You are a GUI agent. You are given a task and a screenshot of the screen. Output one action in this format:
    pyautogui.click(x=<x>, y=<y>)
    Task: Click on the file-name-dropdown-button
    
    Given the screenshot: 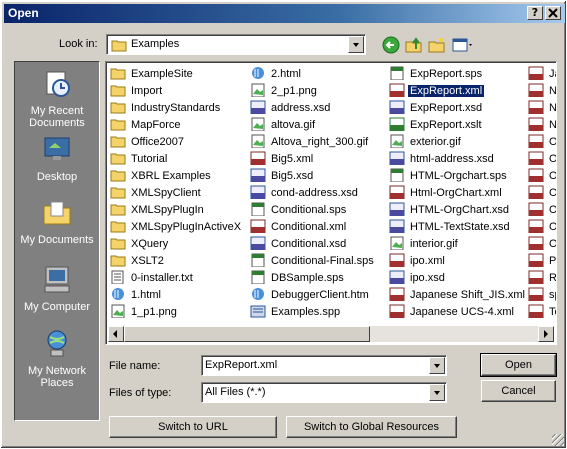 What is the action you would take?
    pyautogui.click(x=437, y=365)
    